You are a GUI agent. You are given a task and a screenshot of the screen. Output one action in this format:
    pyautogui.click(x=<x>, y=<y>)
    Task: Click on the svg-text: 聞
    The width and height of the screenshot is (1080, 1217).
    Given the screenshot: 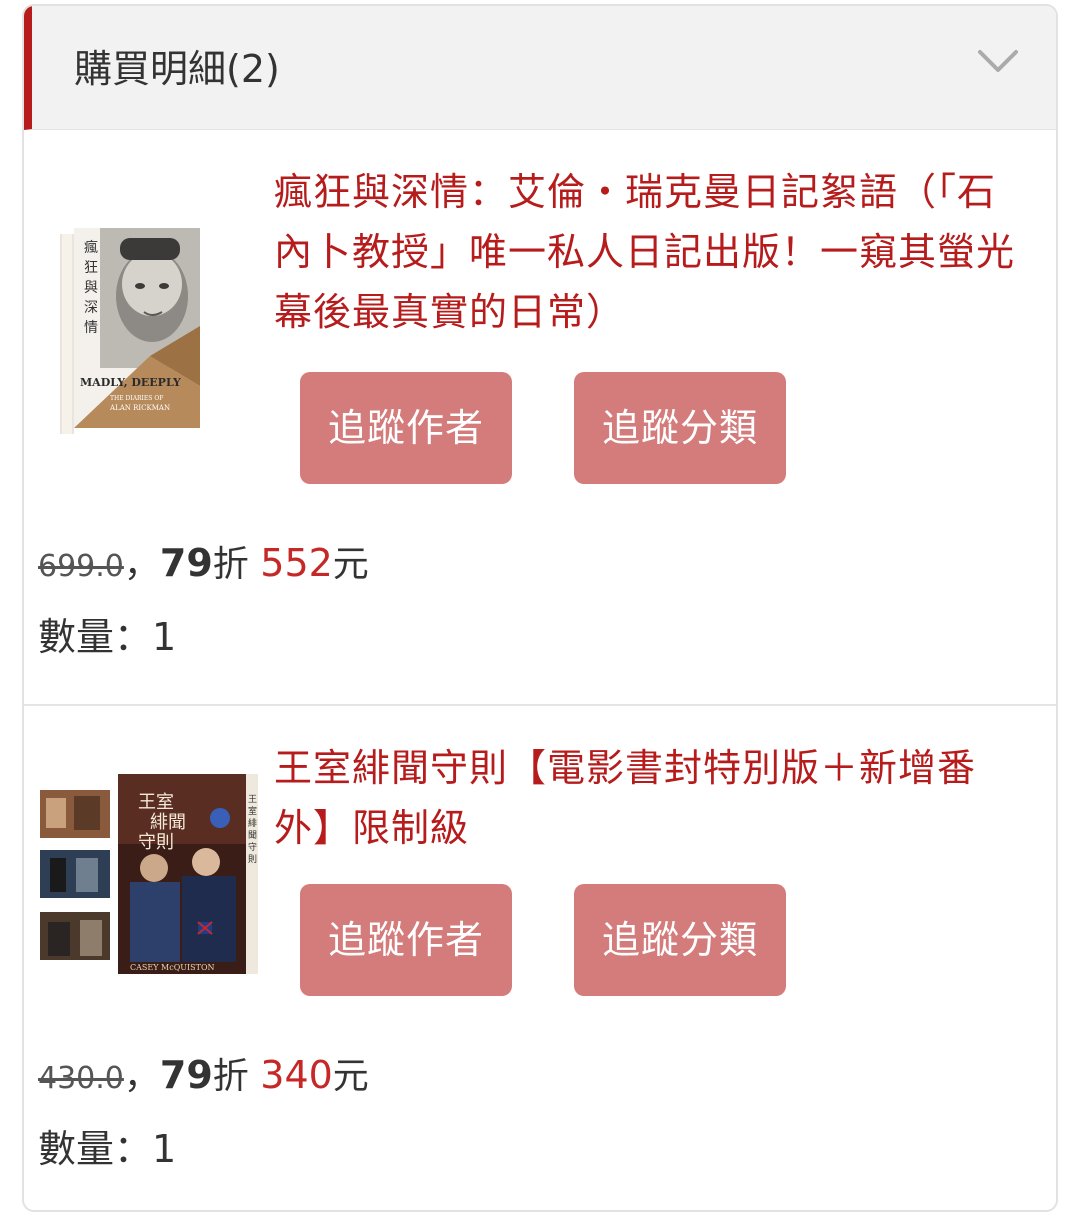 What is the action you would take?
    pyautogui.click(x=252, y=835)
    